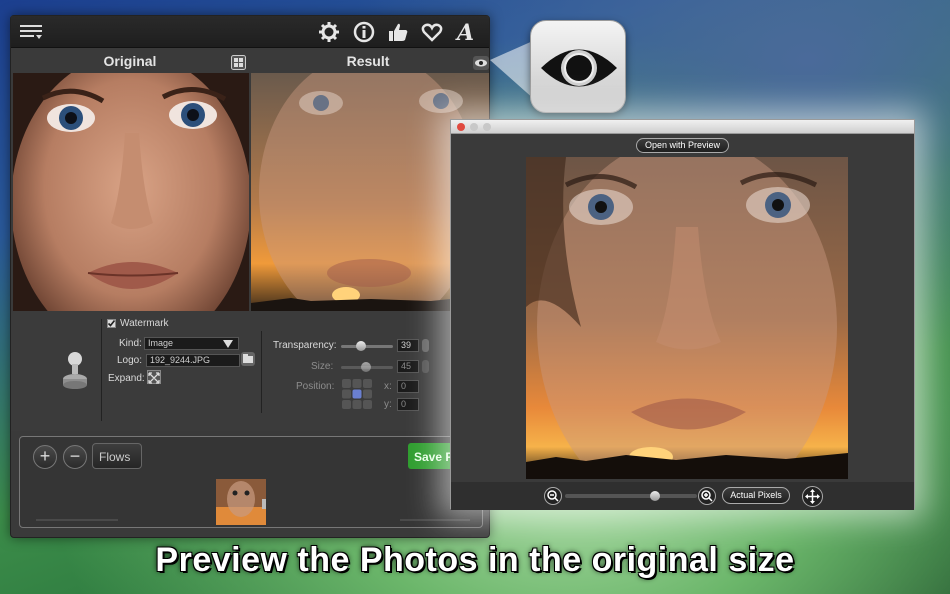  What do you see at coordinates (408, 386) in the screenshot?
I see `x-value: 0` at bounding box center [408, 386].